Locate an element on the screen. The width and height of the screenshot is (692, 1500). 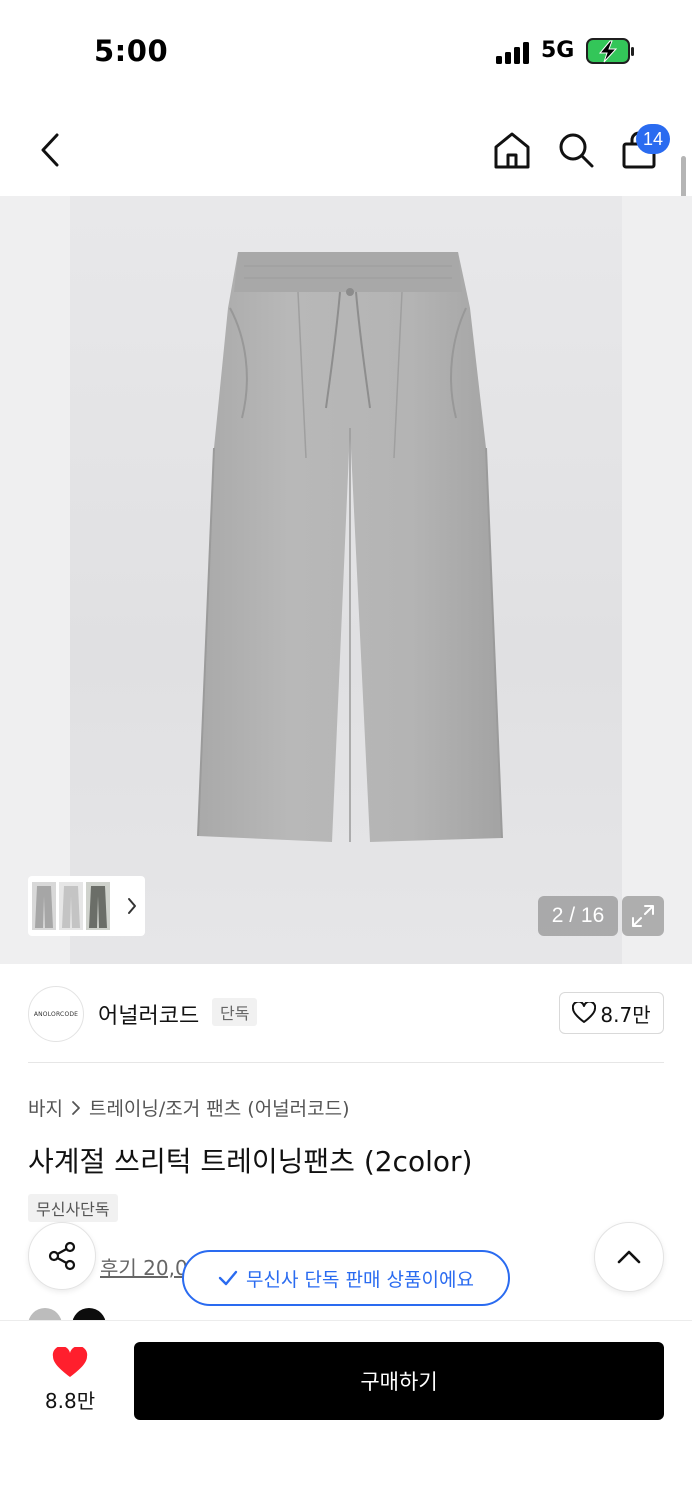
thumbnail-strip is located at coordinates (86, 906).